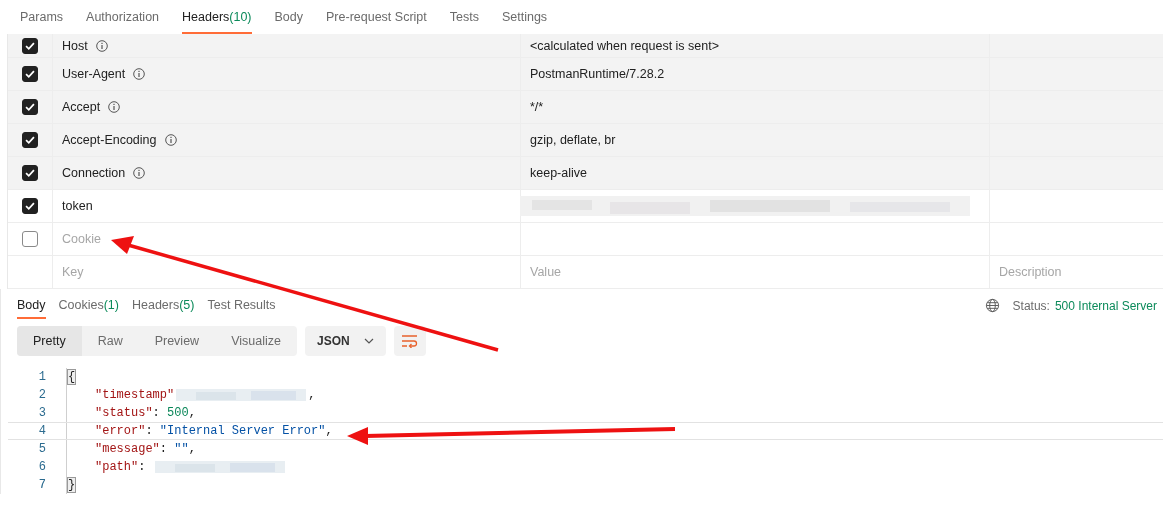 The width and height of the screenshot is (1163, 532). Describe the element at coordinates (135, 395) in the screenshot. I see `code-token: "timestamp"` at that location.